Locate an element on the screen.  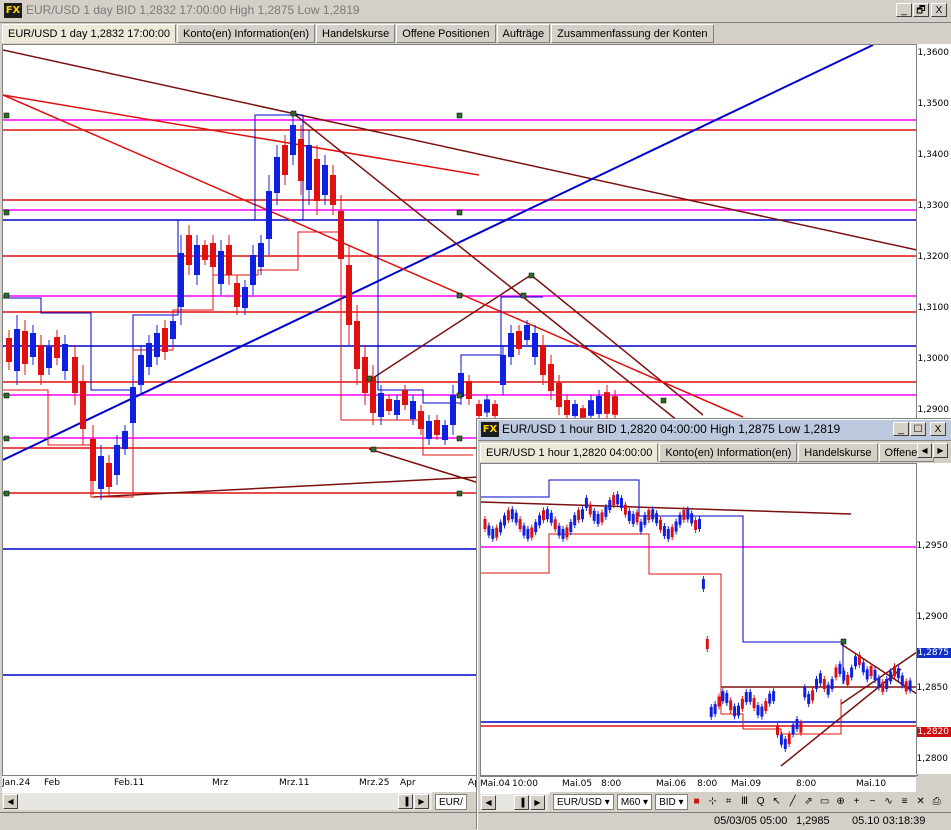
side-value: BID is located at coordinates (667, 802).